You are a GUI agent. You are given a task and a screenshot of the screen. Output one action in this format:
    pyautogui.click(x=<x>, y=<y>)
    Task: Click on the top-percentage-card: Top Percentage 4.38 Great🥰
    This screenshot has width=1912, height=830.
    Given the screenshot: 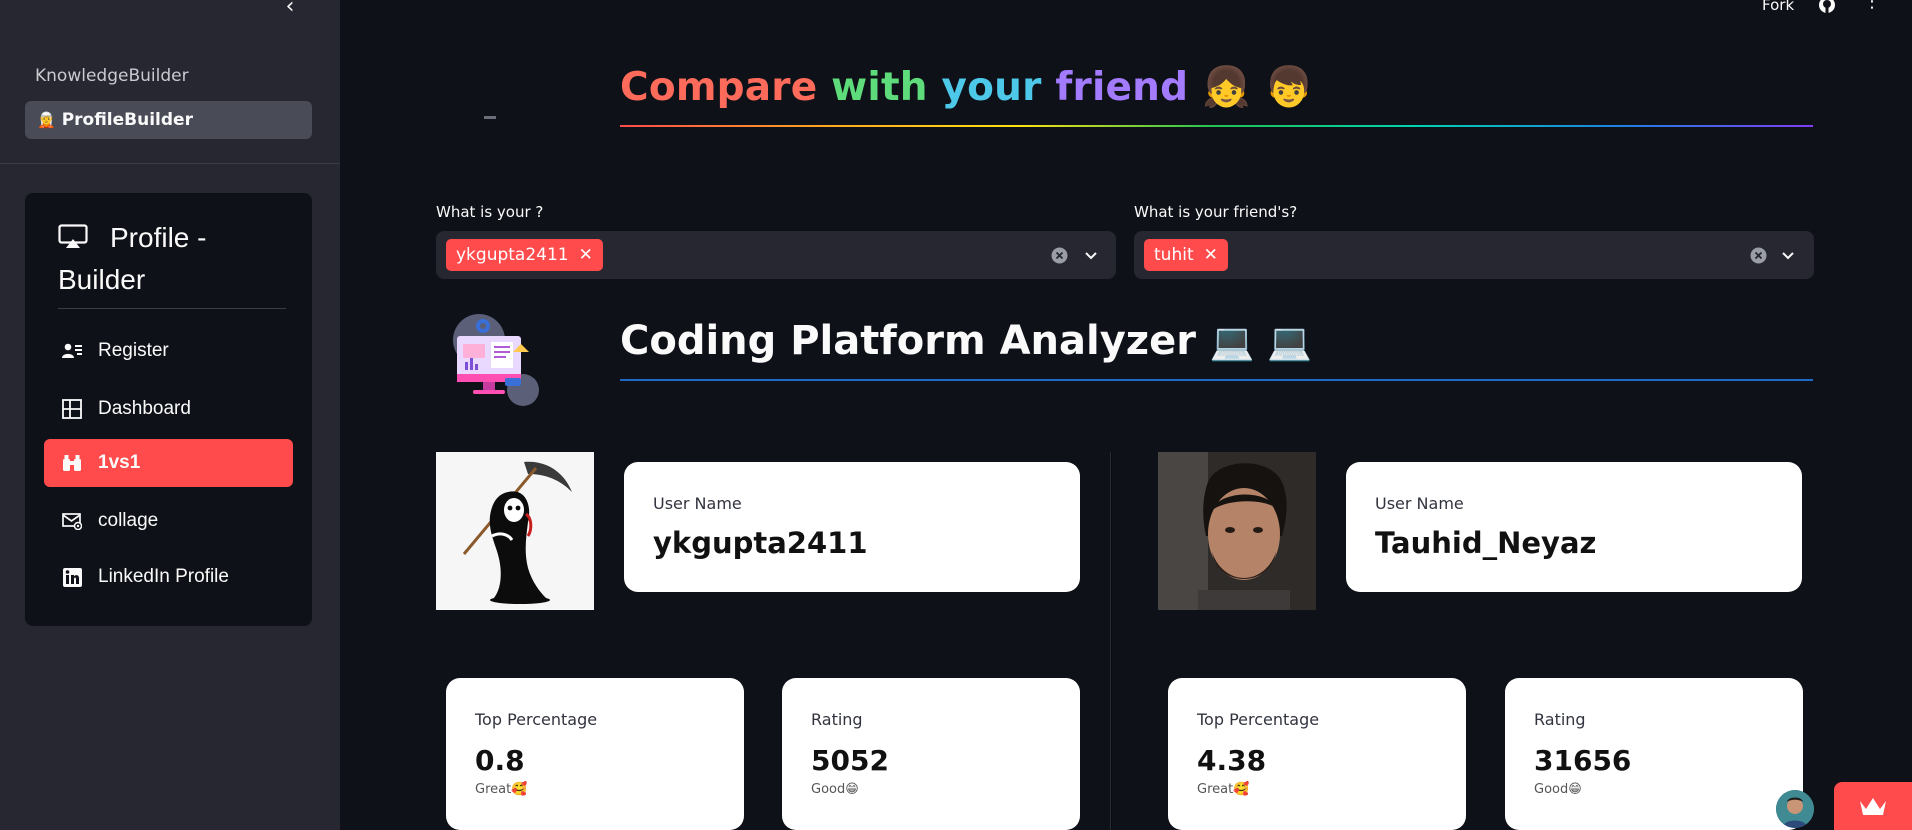 What is the action you would take?
    pyautogui.click(x=1317, y=754)
    